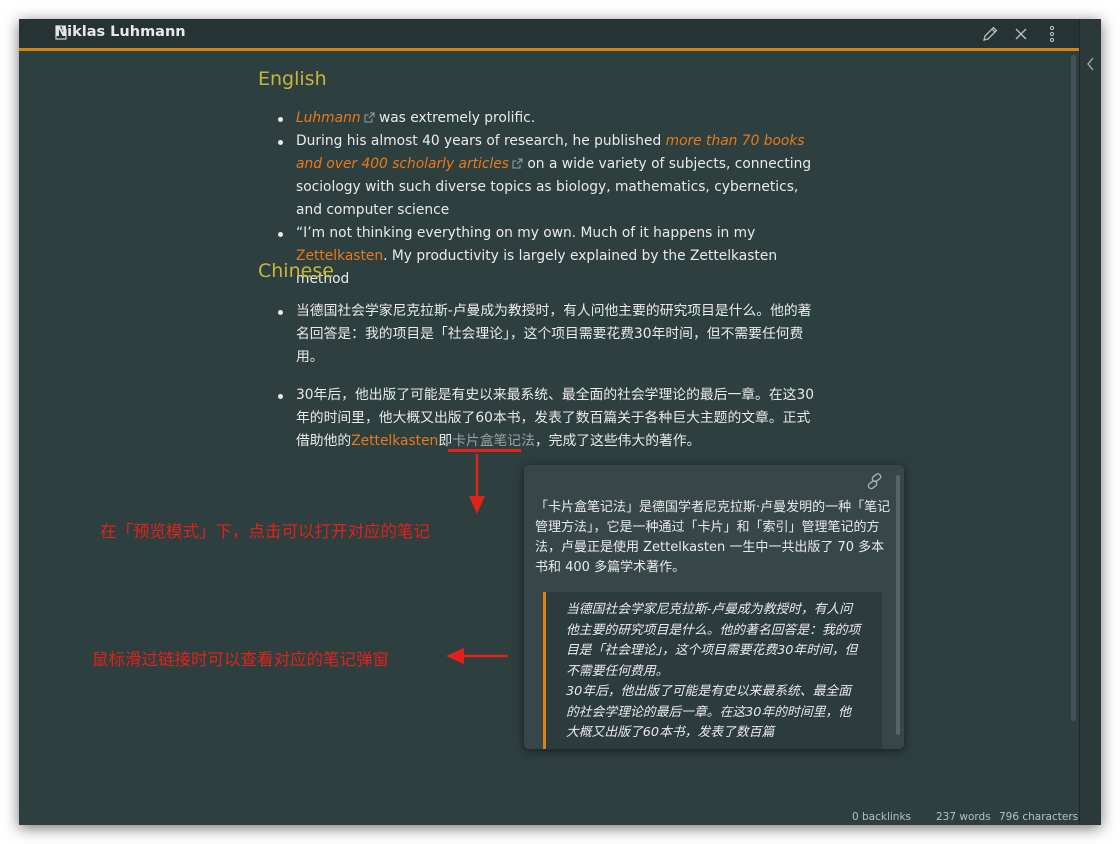 This screenshot has width=1120, height=844. What do you see at coordinates (394, 441) in the screenshot?
I see `internal-link-zettelkasten: Zettelkasten` at bounding box center [394, 441].